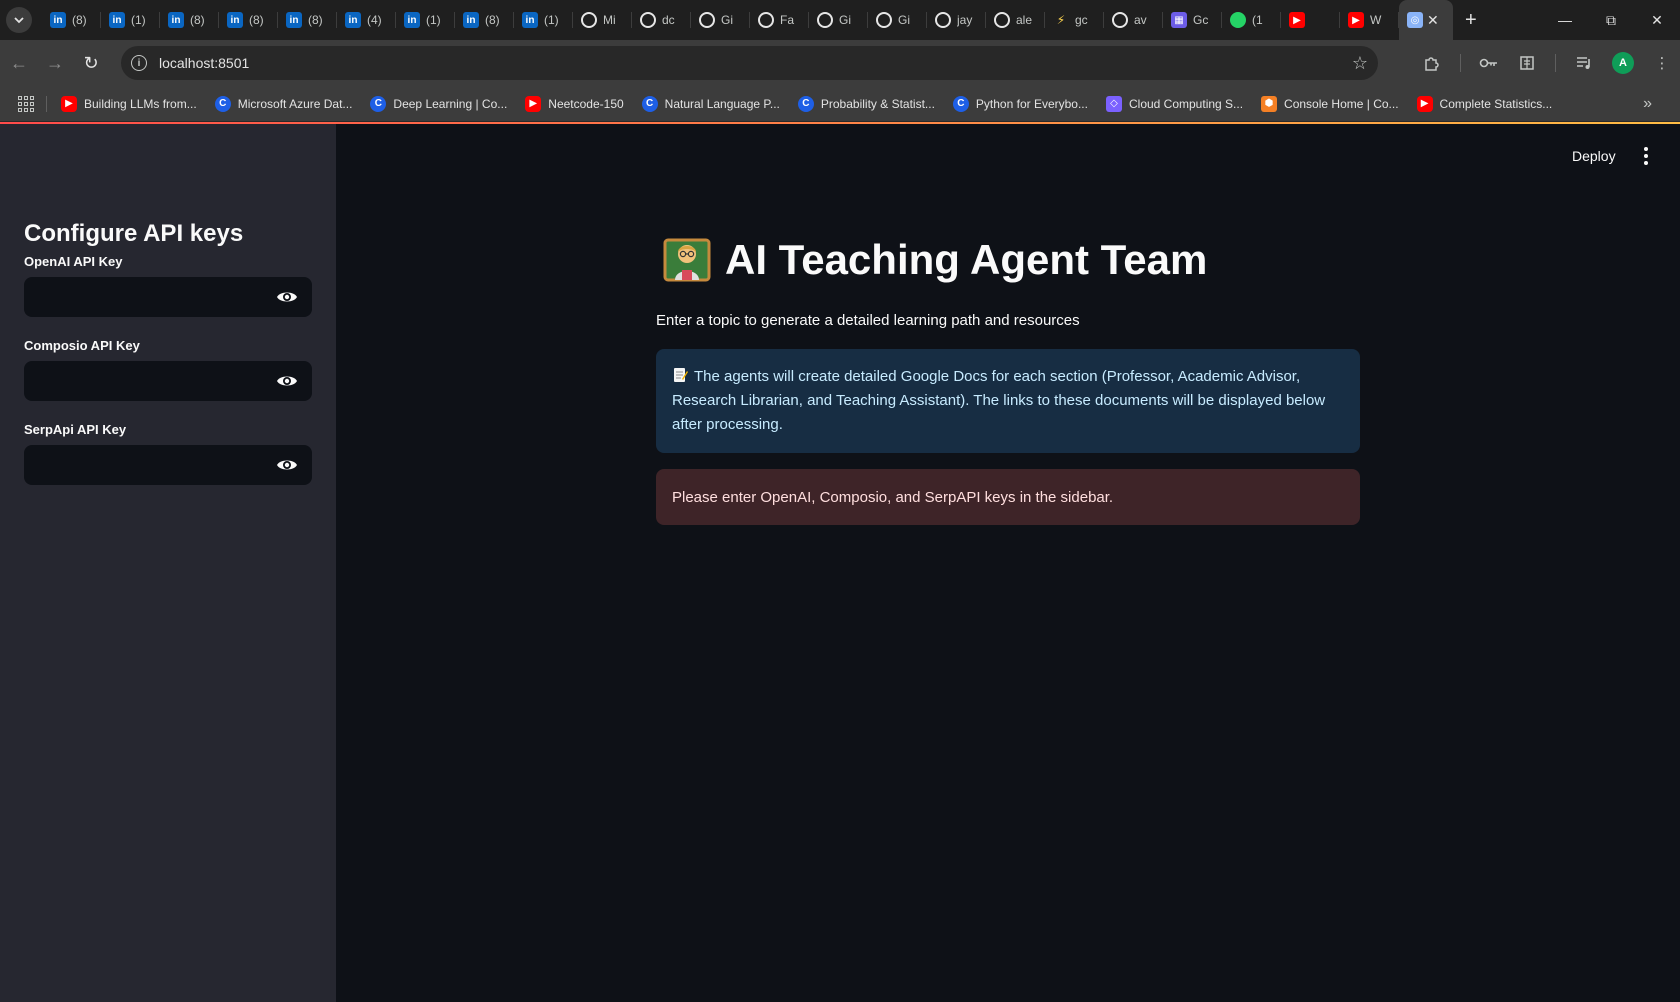 This screenshot has width=1680, height=1002. Describe the element at coordinates (139, 297) in the screenshot. I see `openai-key-input` at that location.